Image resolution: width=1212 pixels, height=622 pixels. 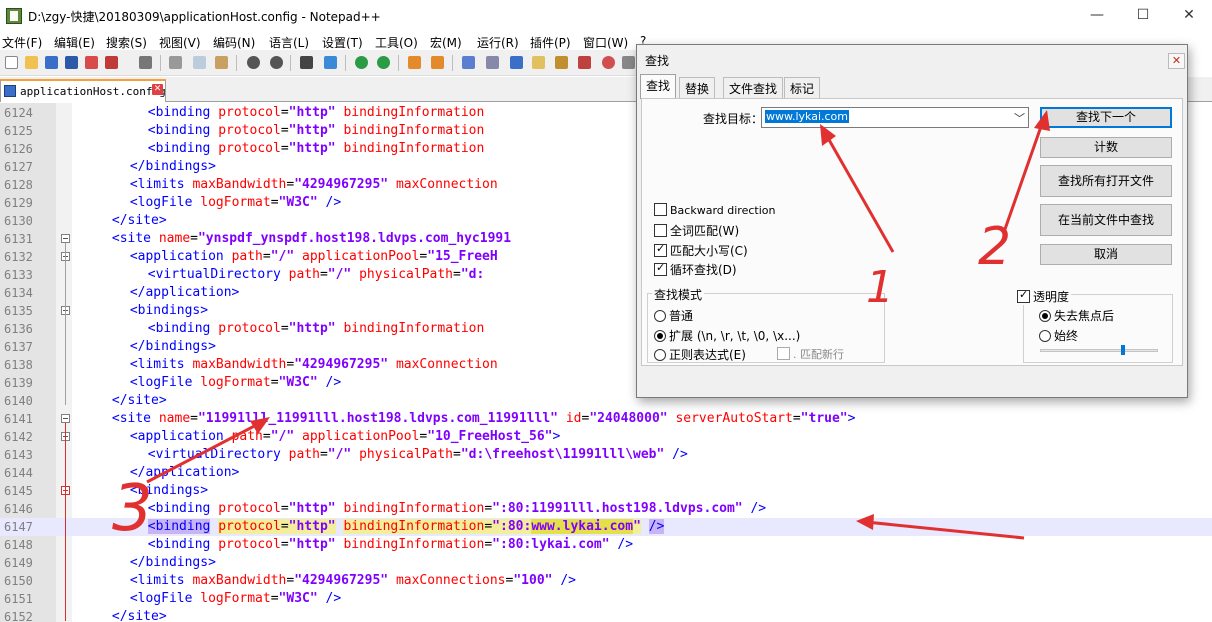 I want to click on monitor-icon, so click(x=628, y=62).